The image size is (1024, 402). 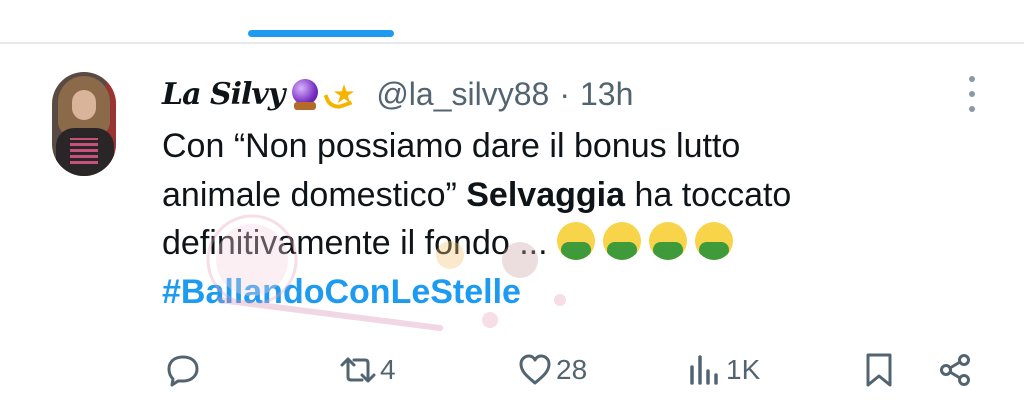 I want to click on like-count: 28, so click(x=572, y=369).